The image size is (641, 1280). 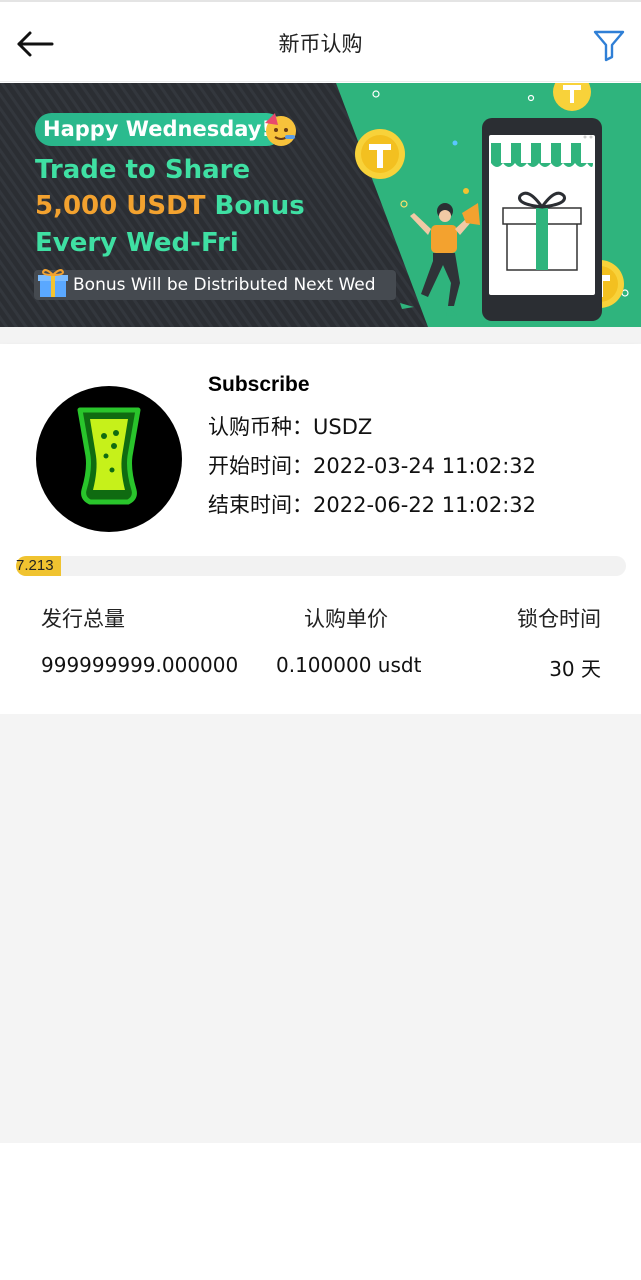 What do you see at coordinates (425, 466) in the screenshot?
I see `start-time-value: 2022-03-24 11:02:32` at bounding box center [425, 466].